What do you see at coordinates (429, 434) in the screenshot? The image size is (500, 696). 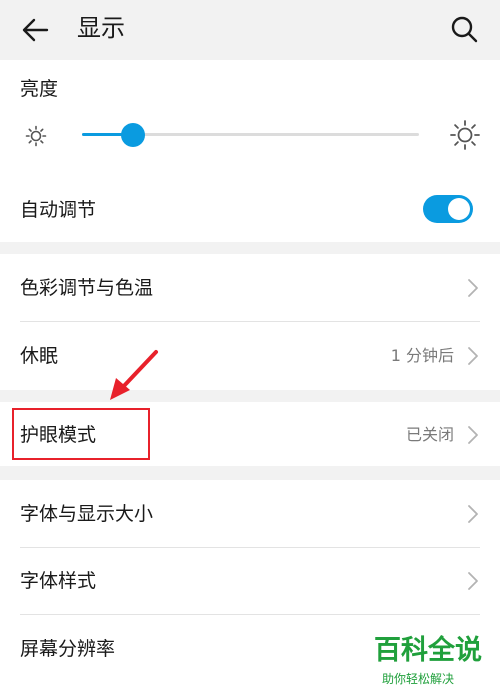 I see `eye-care-value: 已关闭` at bounding box center [429, 434].